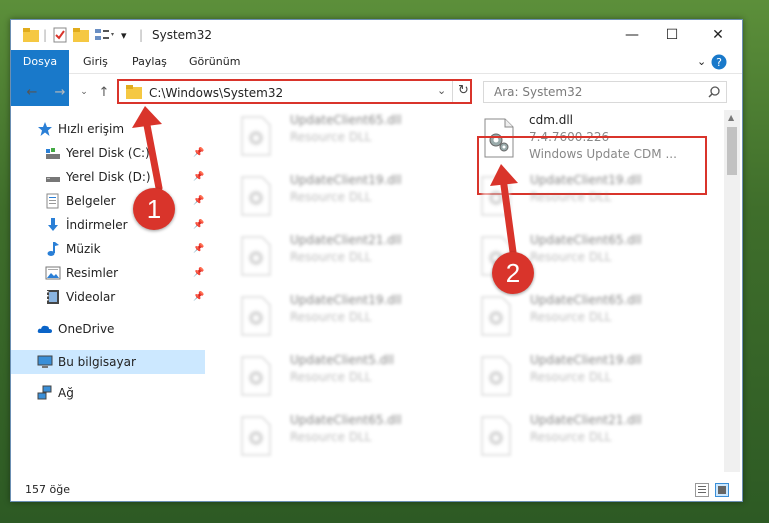 This screenshot has width=769, height=523. I want to click on step-1-badge: 1, so click(154, 209).